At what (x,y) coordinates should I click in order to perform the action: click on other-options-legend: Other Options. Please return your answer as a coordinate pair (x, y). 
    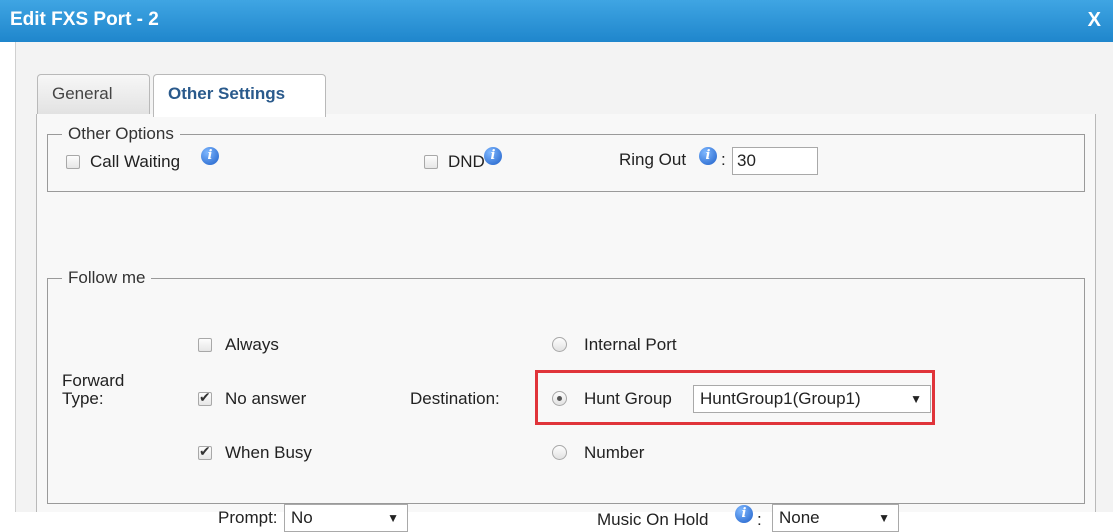
    Looking at the image, I should click on (121, 134).